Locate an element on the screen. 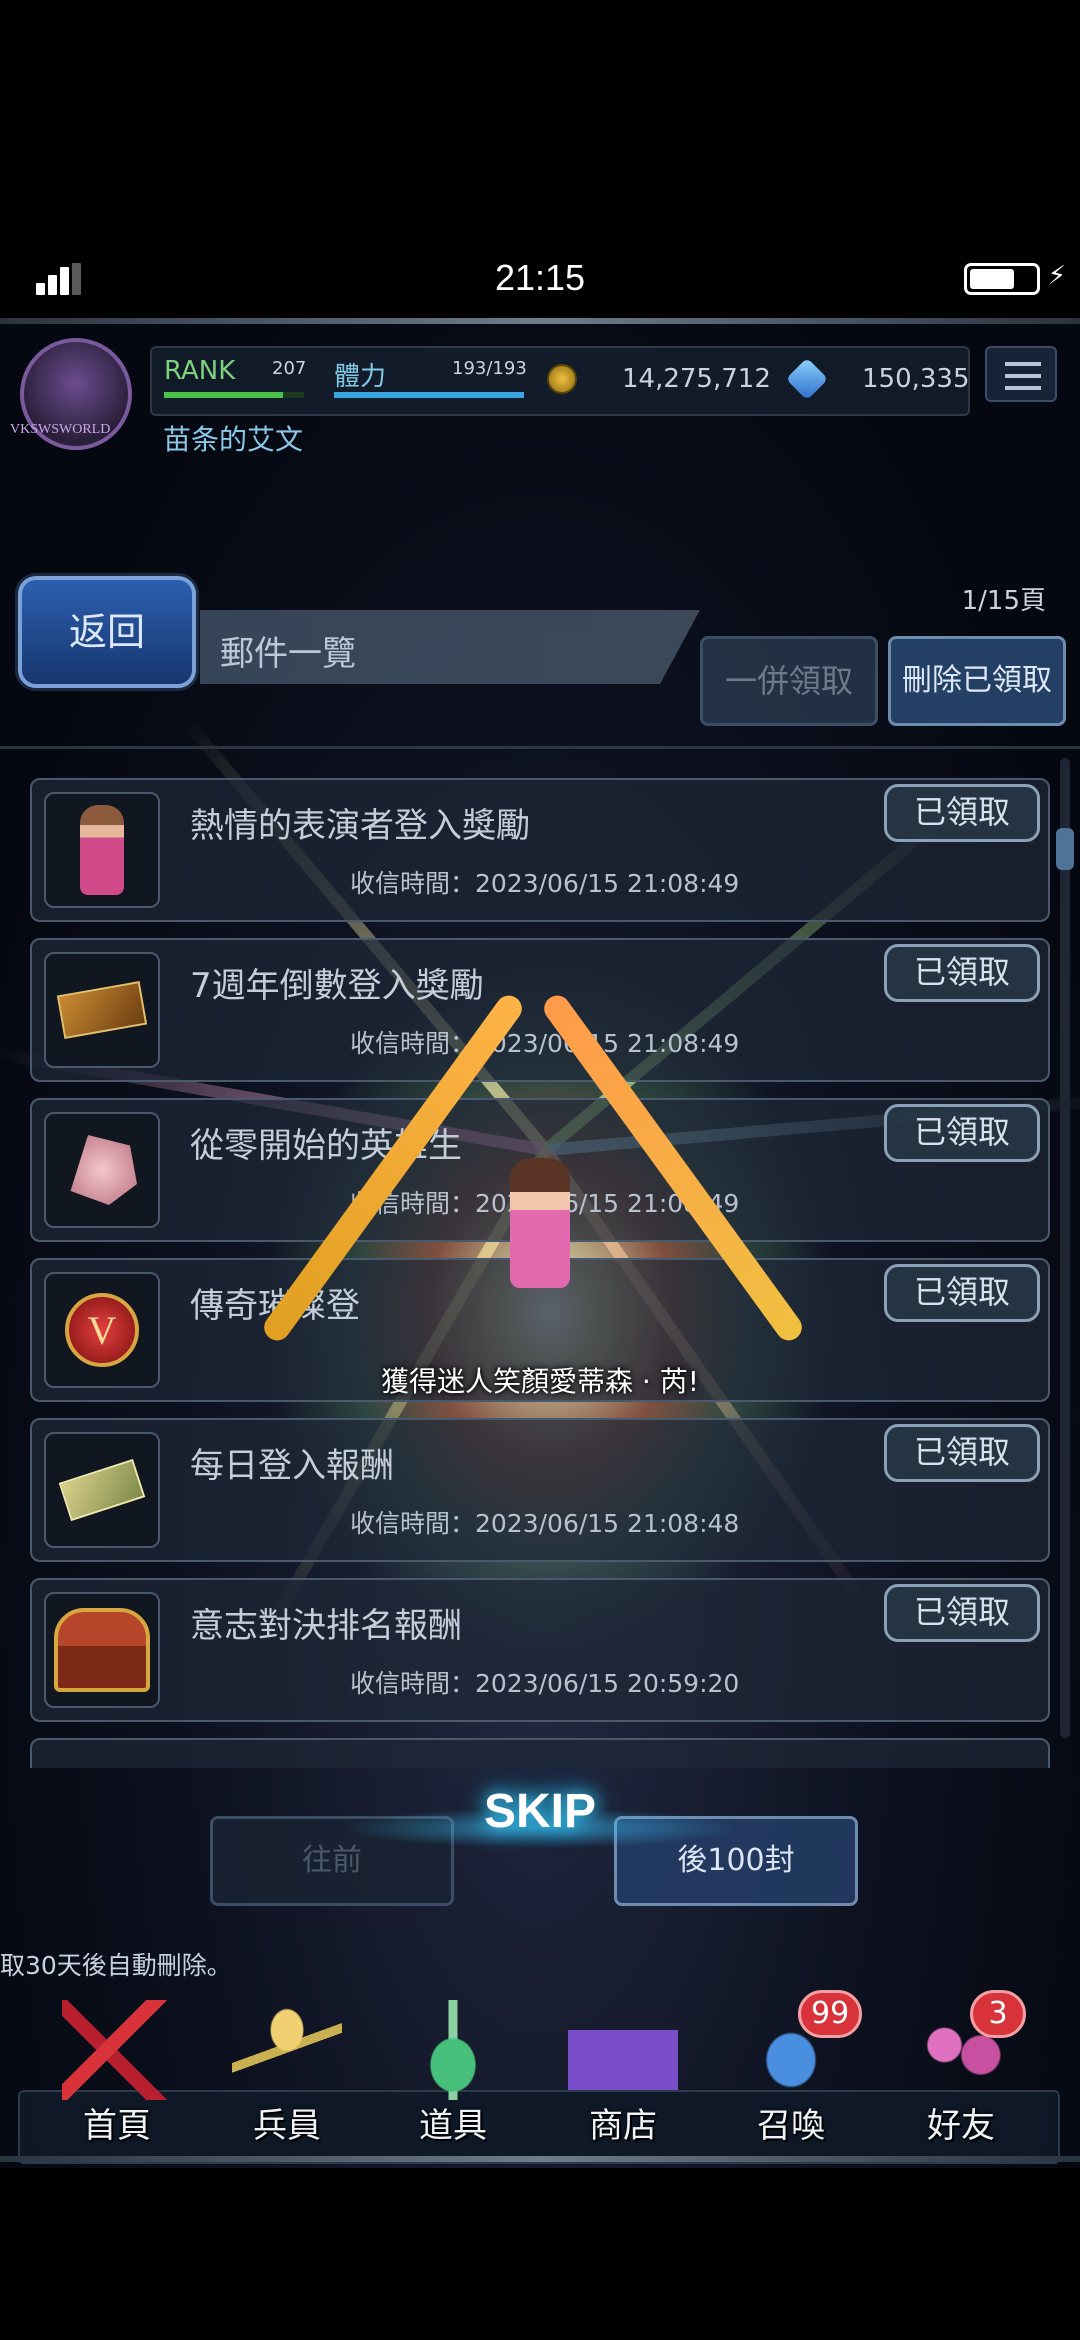 Image resolution: width=1080 pixels, height=2340 pixels. shop-icon is located at coordinates (623, 2050).